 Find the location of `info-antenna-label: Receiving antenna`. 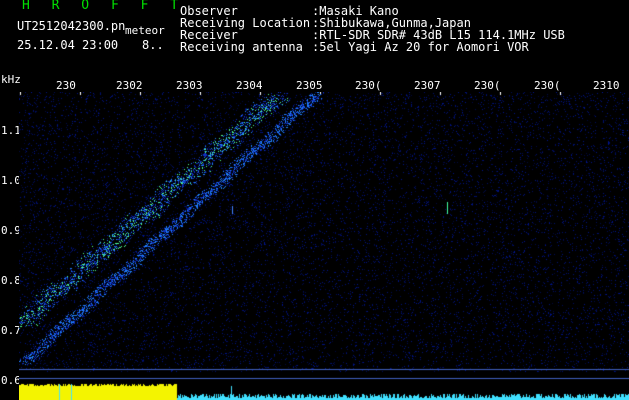

info-antenna-label: Receiving antenna is located at coordinates (241, 47).